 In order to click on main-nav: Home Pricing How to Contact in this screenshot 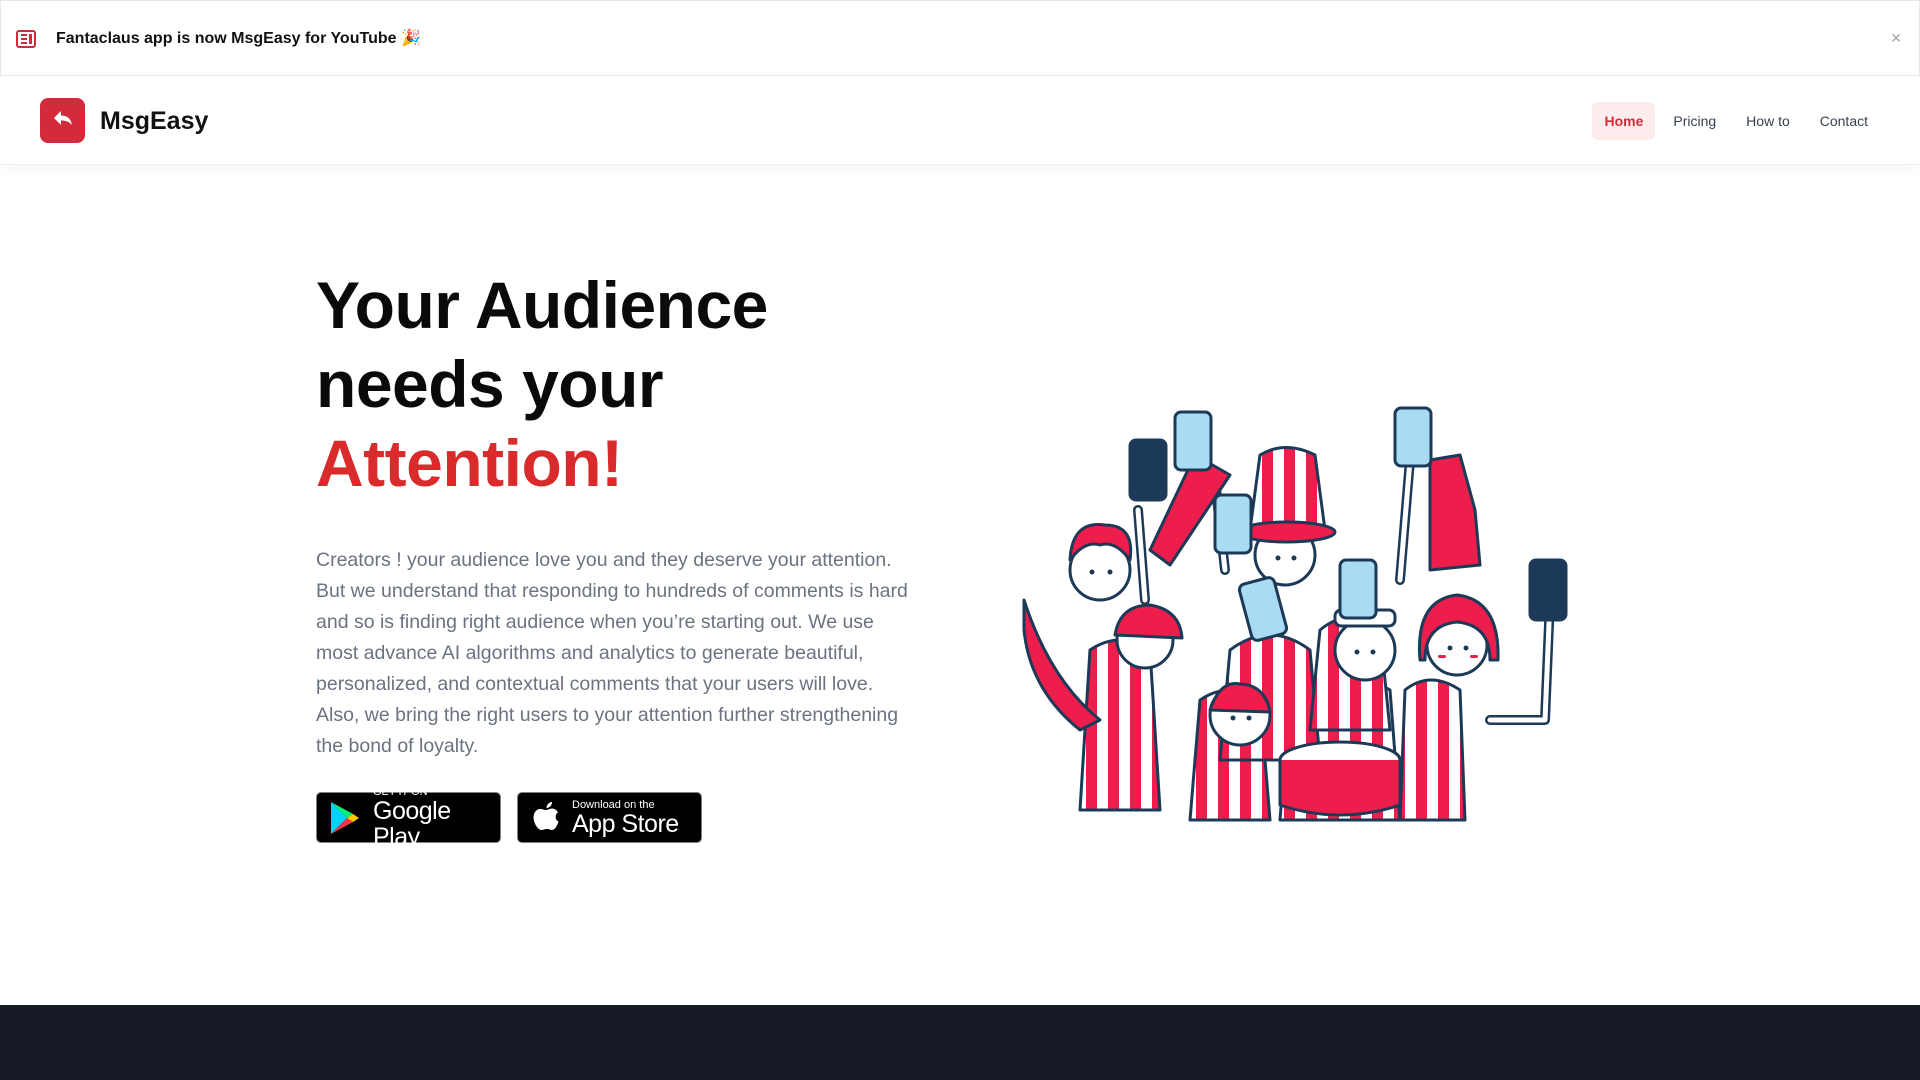, I will do `click(1736, 121)`.